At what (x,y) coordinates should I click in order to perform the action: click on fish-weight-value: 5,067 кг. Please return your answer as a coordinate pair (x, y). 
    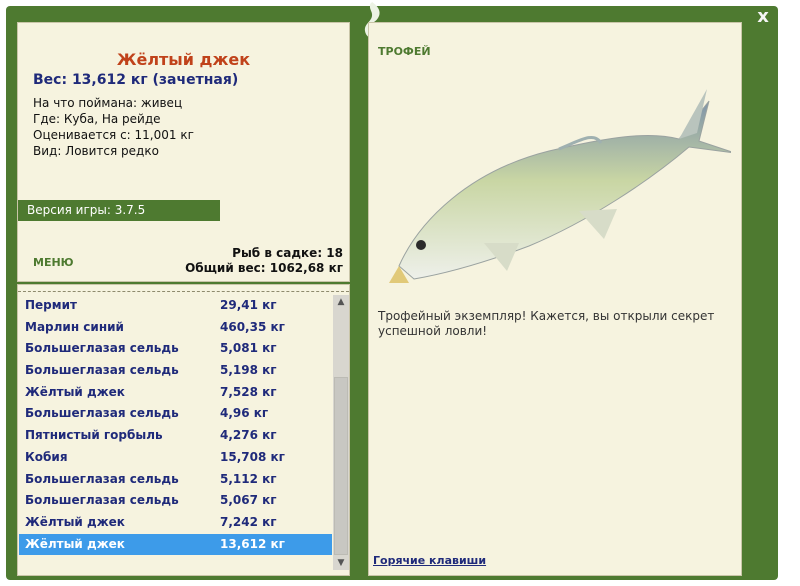
    Looking at the image, I should click on (248, 500).